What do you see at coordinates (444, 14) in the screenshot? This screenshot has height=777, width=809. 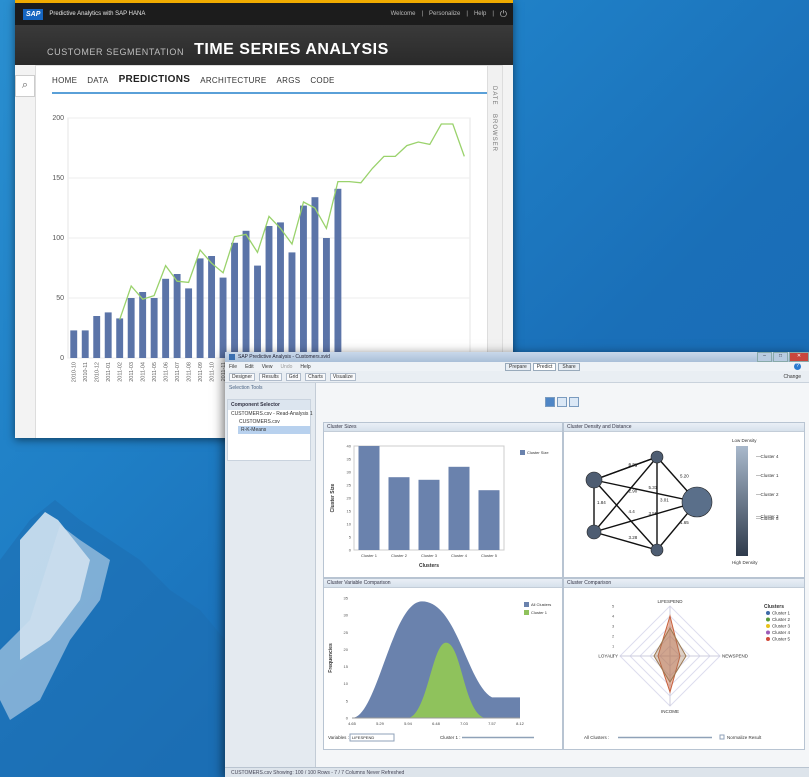 I see `personalize-link: Personalize` at bounding box center [444, 14].